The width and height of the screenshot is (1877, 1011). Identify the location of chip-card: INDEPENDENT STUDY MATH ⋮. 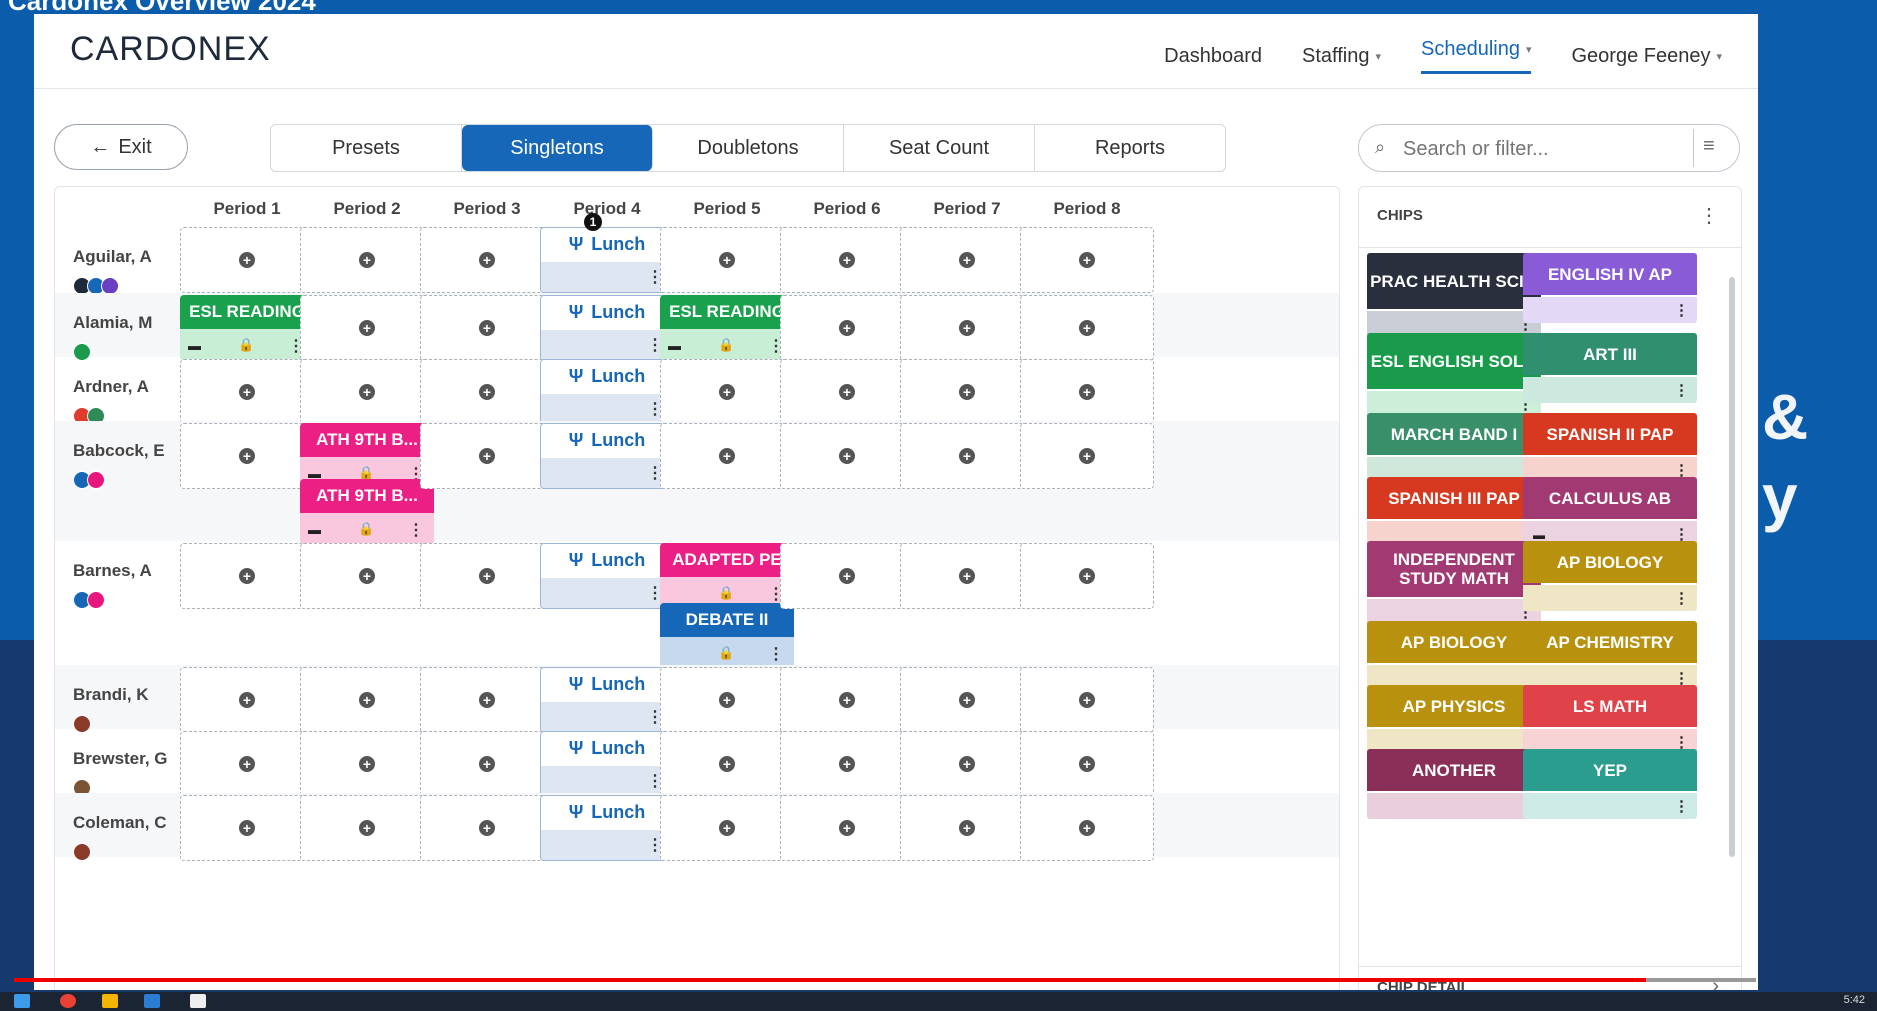
(1454, 583).